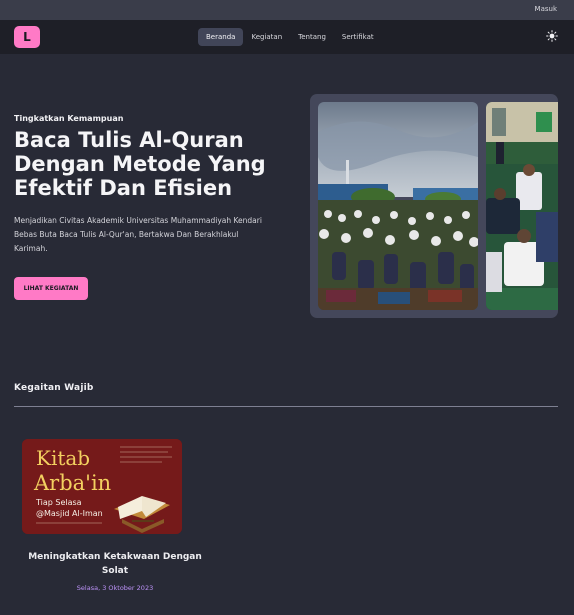  Describe the element at coordinates (522, 206) in the screenshot. I see `carousel-photo-indoor-study` at that location.